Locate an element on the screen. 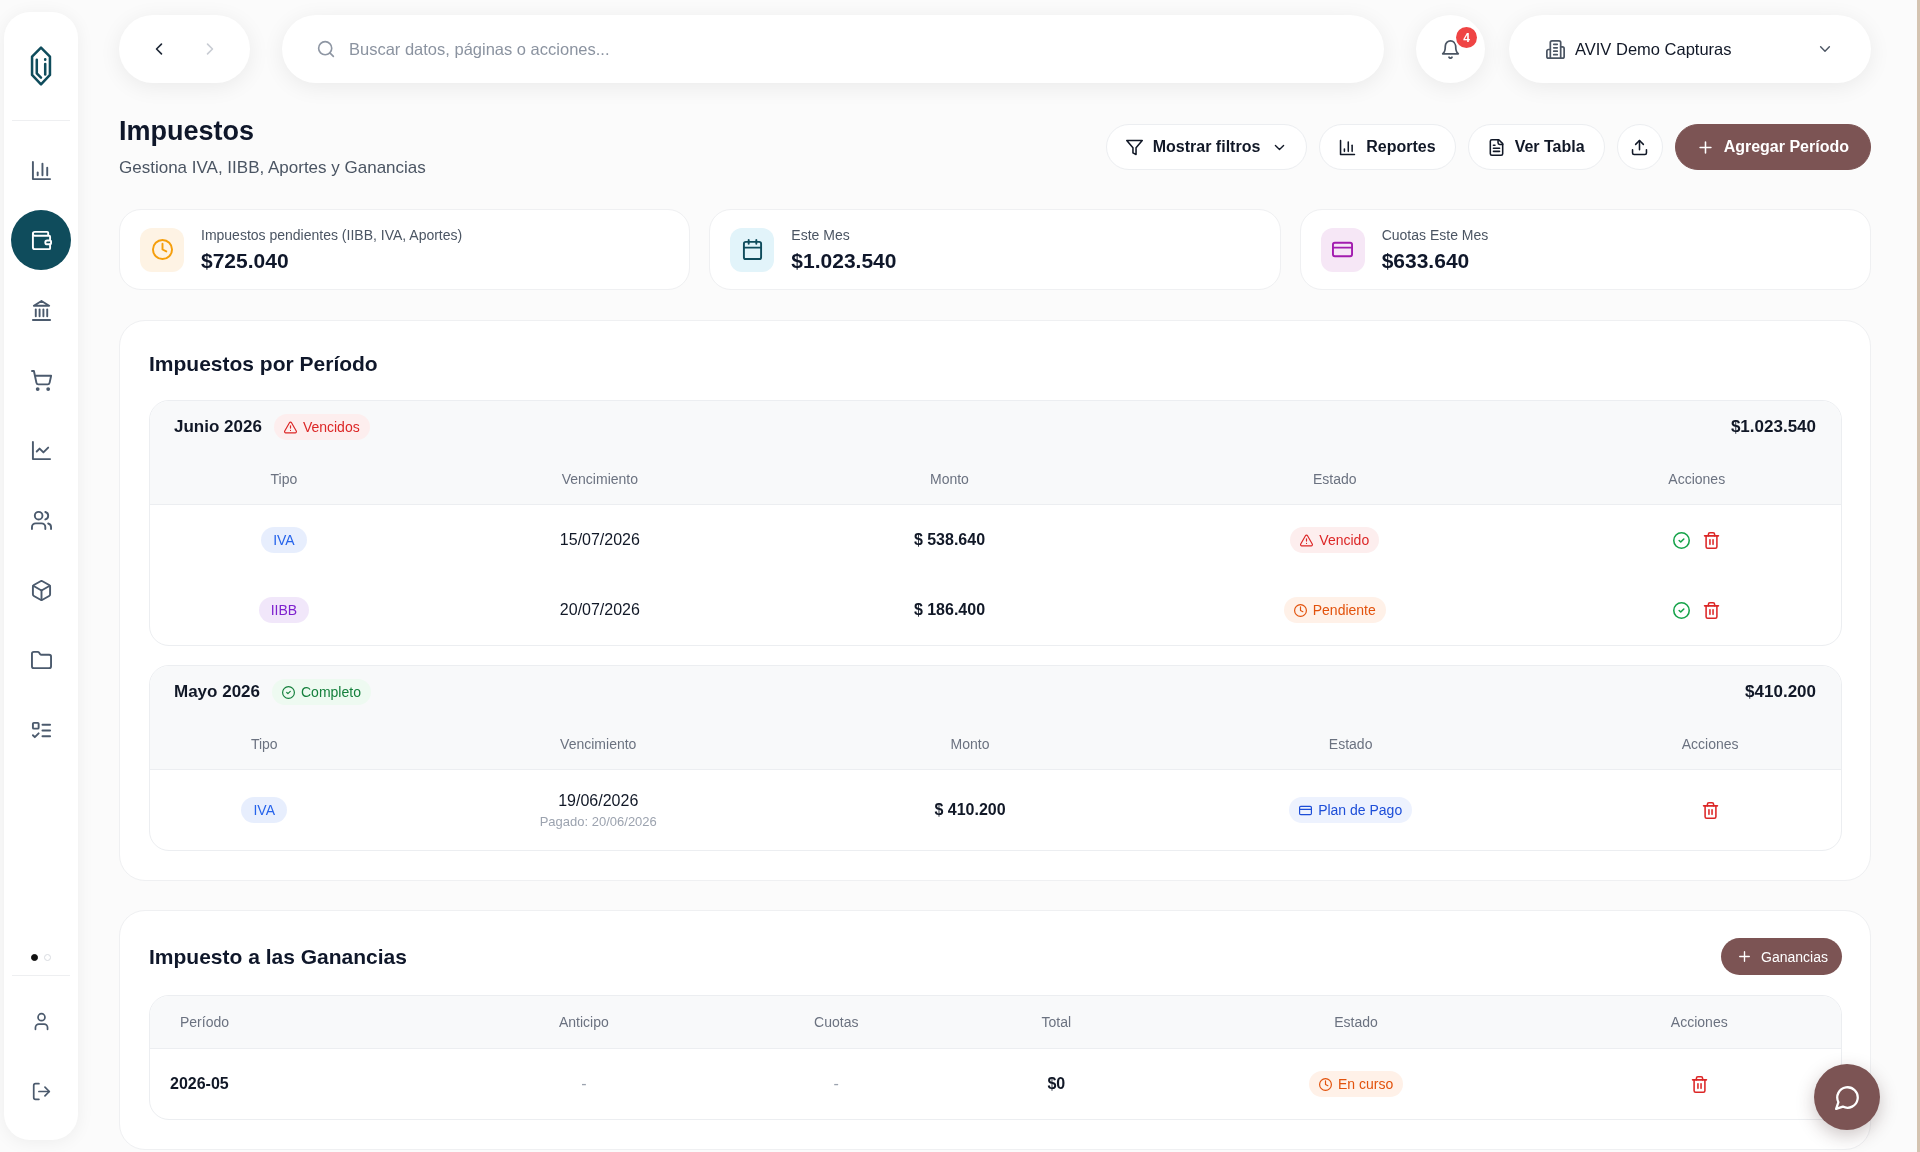 Image resolution: width=1920 pixels, height=1152 pixels. checklist-icon is located at coordinates (41, 730).